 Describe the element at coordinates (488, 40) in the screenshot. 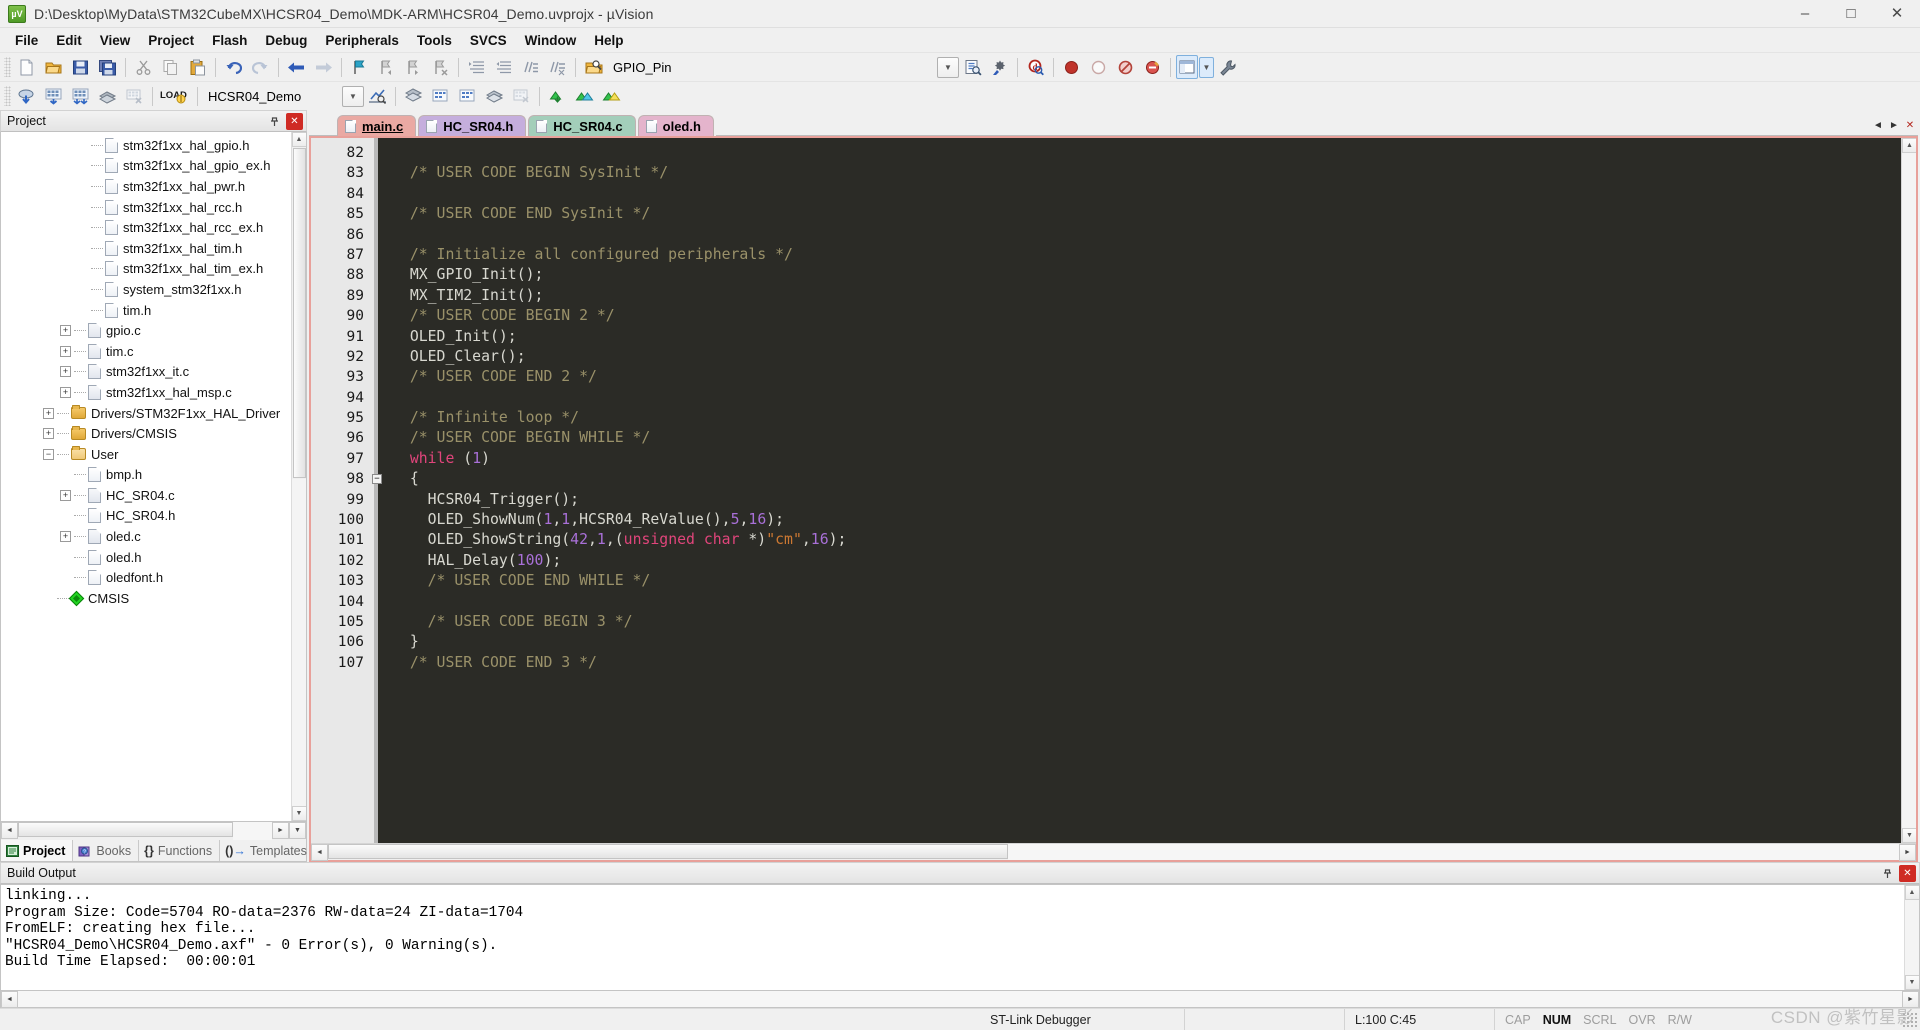

I see `menu-item-svcs: SVCS` at that location.